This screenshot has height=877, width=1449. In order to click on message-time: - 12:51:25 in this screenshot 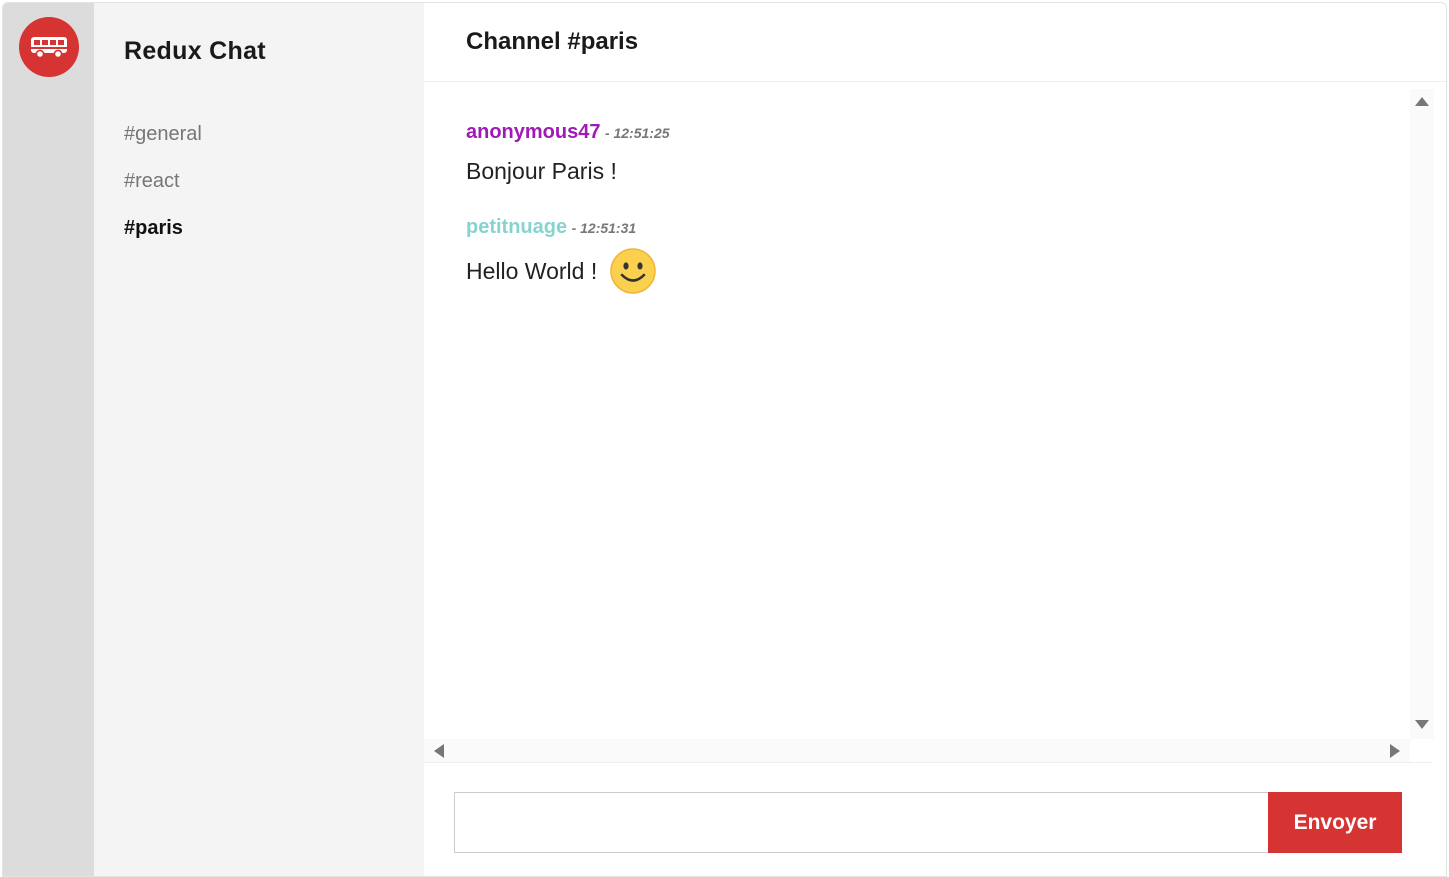, I will do `click(637, 133)`.